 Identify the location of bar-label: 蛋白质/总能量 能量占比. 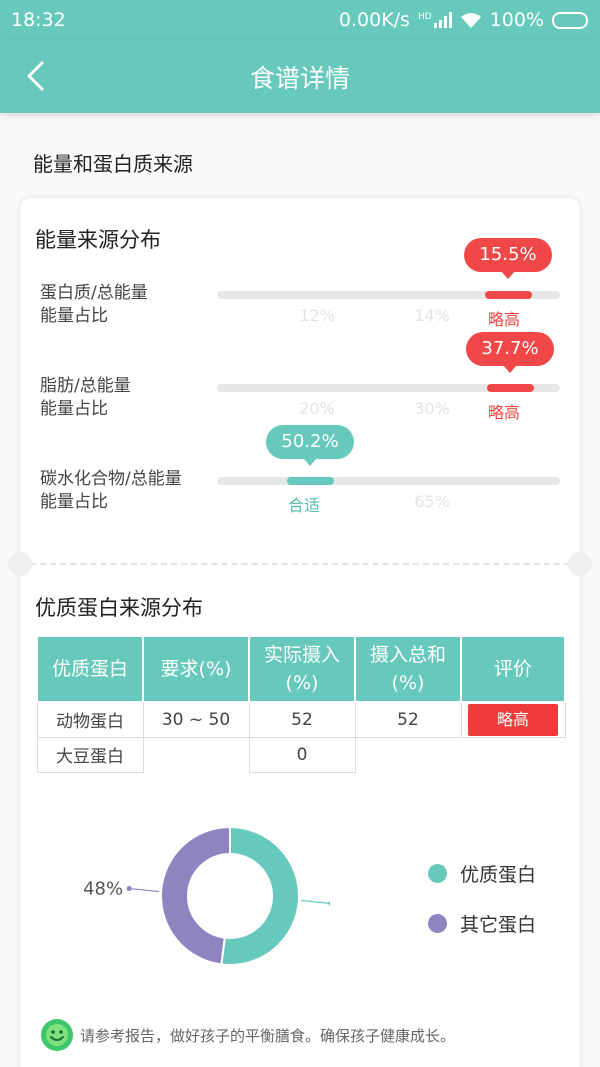
(94, 305).